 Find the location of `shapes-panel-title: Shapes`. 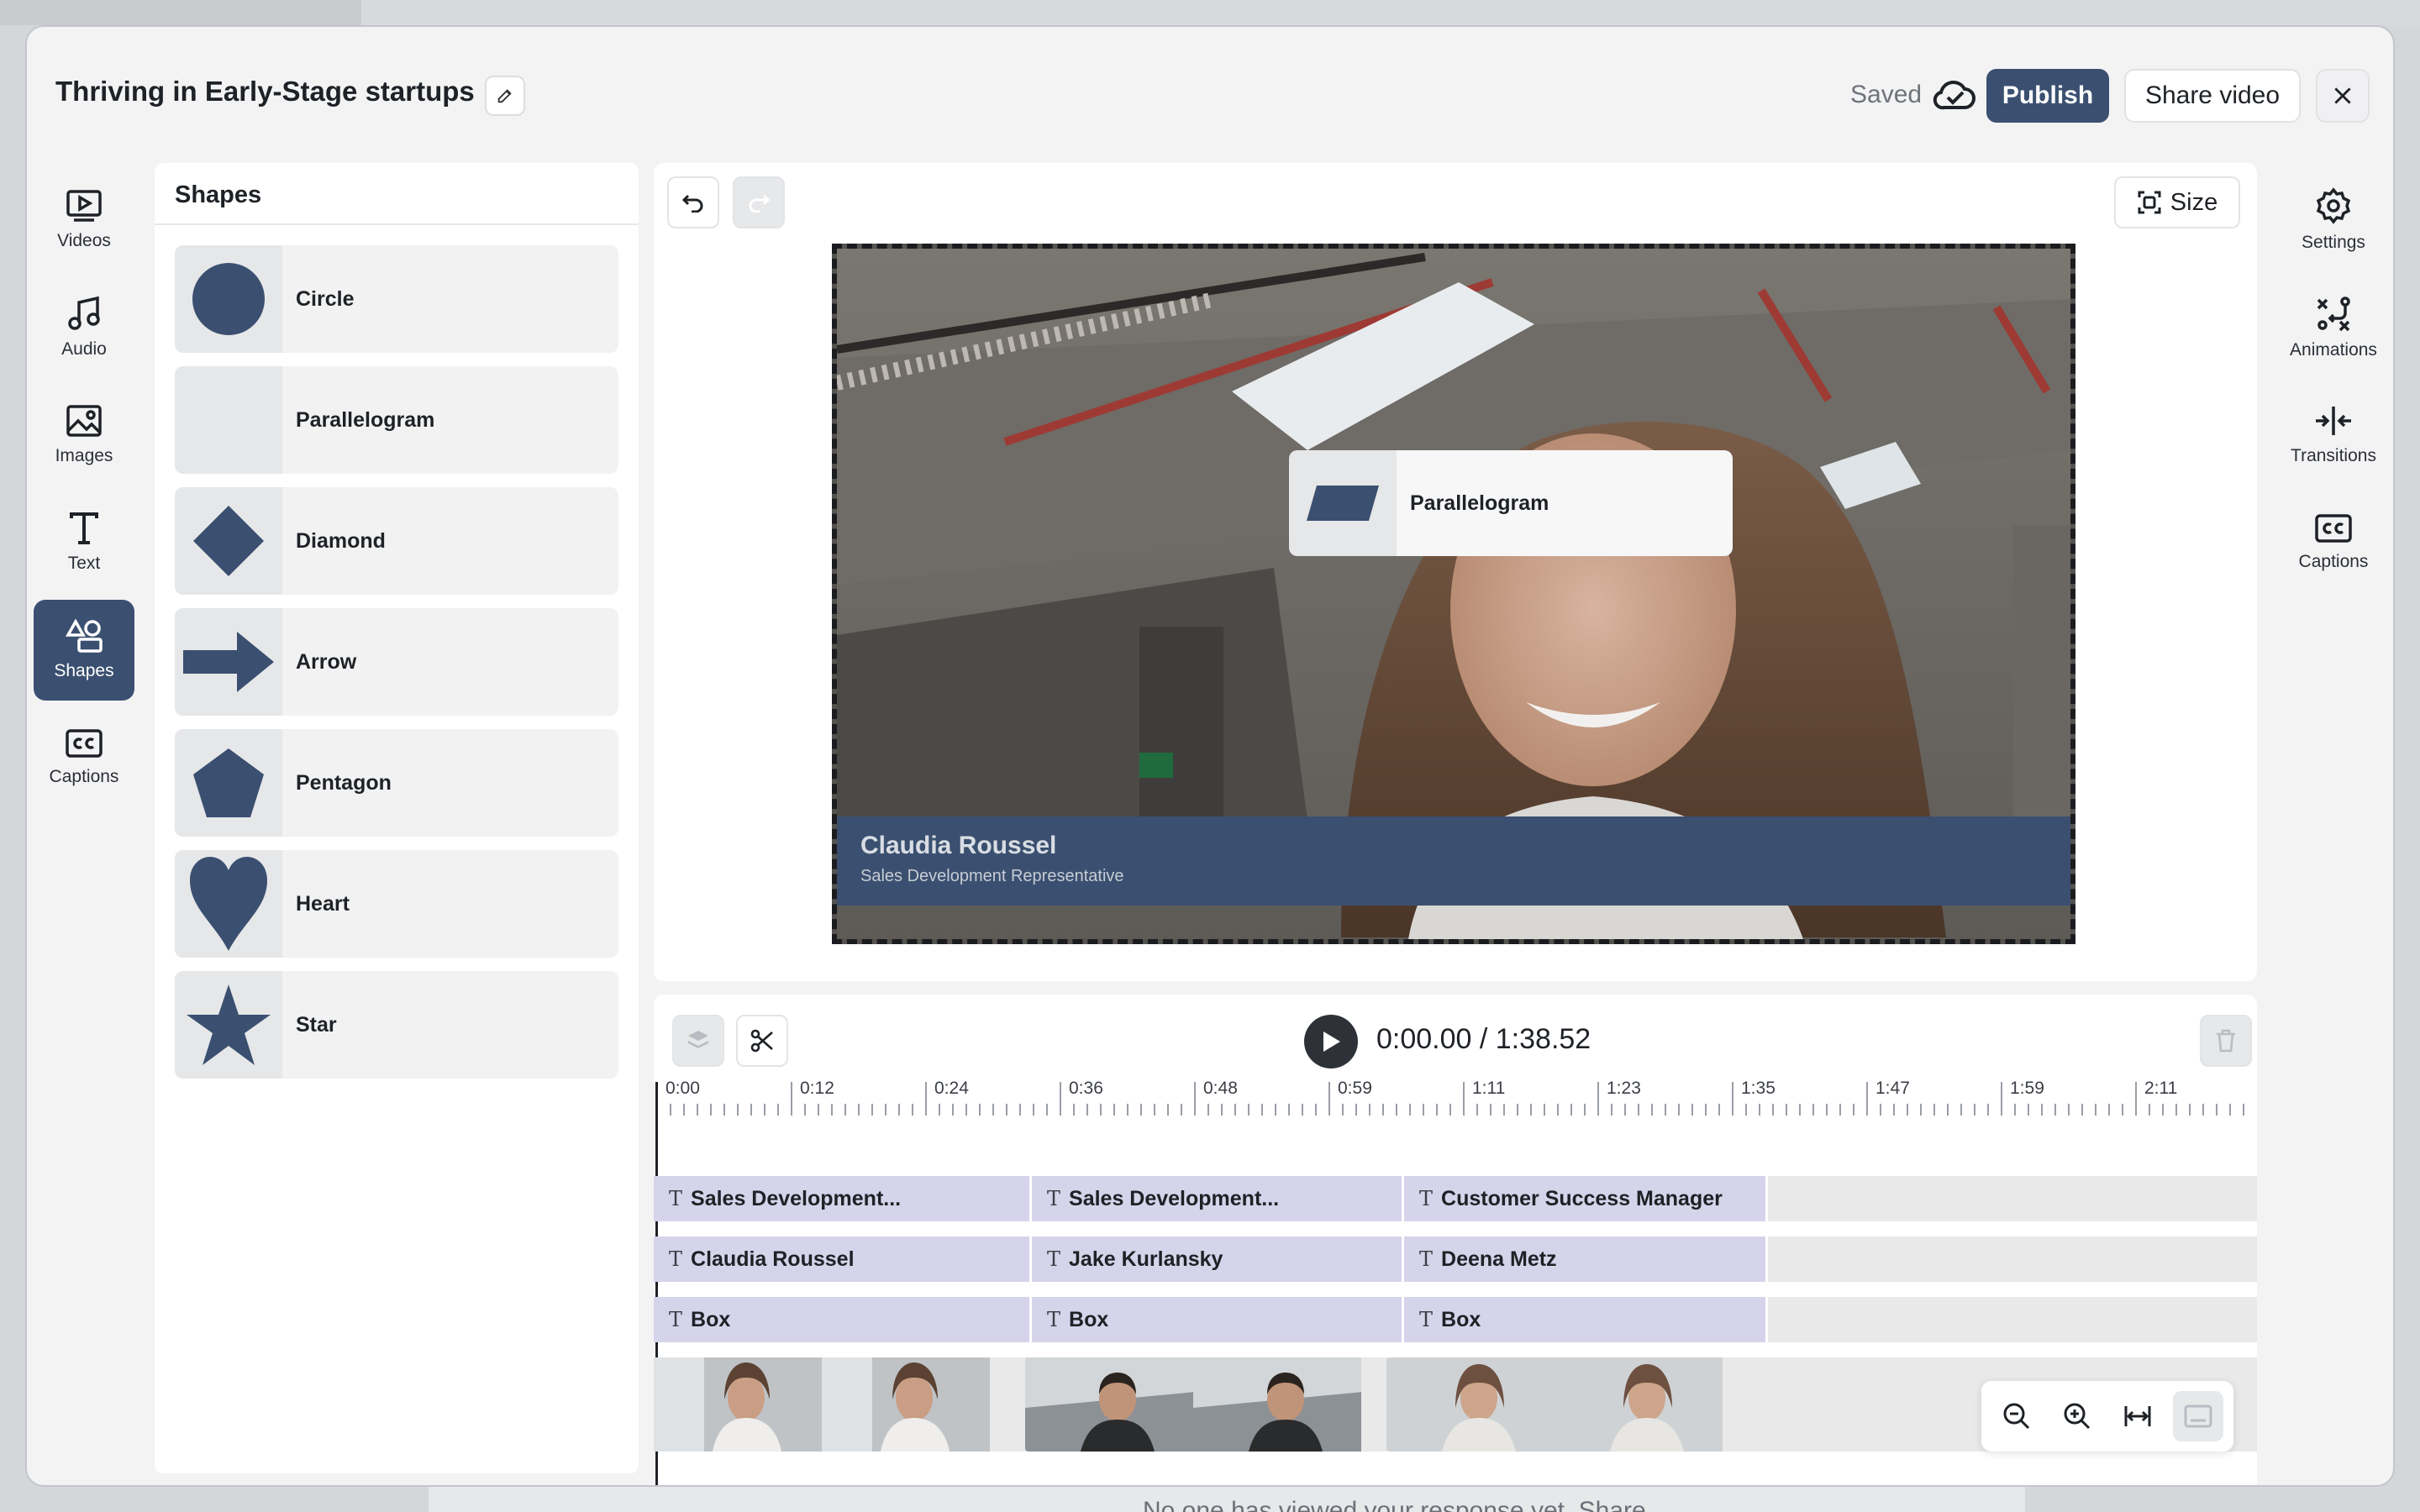

shapes-panel-title: Shapes is located at coordinates (218, 194).